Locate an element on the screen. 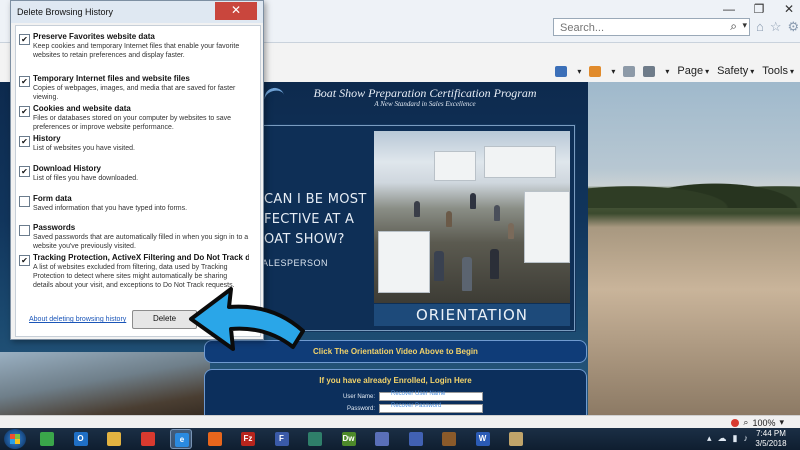 Image resolution: width=800 pixels, height=450 pixels. dreamweaver-icon: Dw is located at coordinates (349, 439).